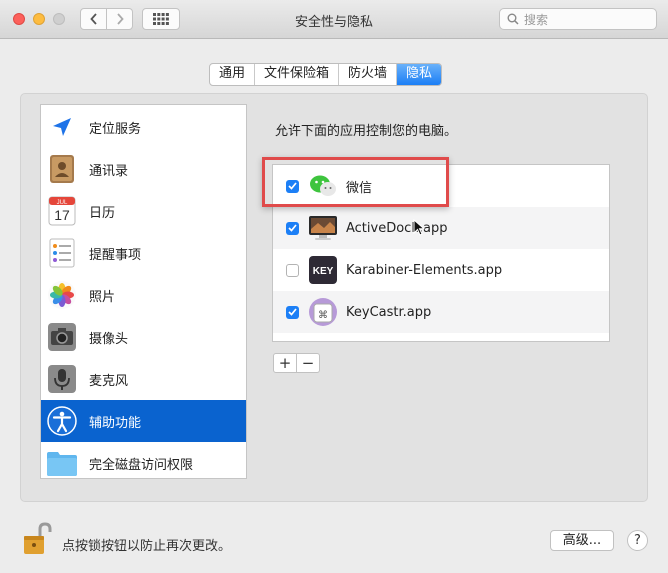  What do you see at coordinates (536, 19) in the screenshot?
I see `search-placeholder: 搜索` at bounding box center [536, 19].